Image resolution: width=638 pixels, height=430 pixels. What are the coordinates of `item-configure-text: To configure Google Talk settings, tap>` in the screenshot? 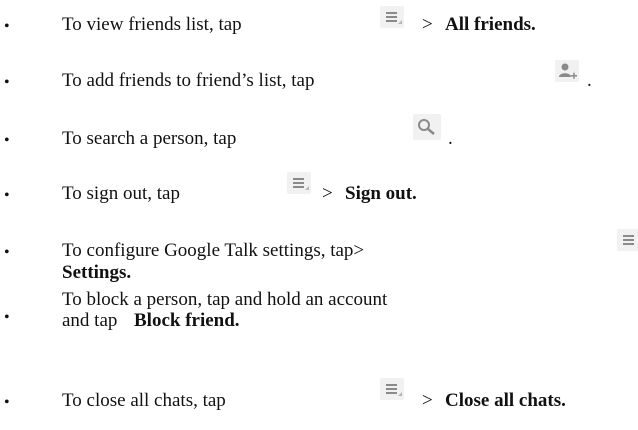 It's located at (213, 250).